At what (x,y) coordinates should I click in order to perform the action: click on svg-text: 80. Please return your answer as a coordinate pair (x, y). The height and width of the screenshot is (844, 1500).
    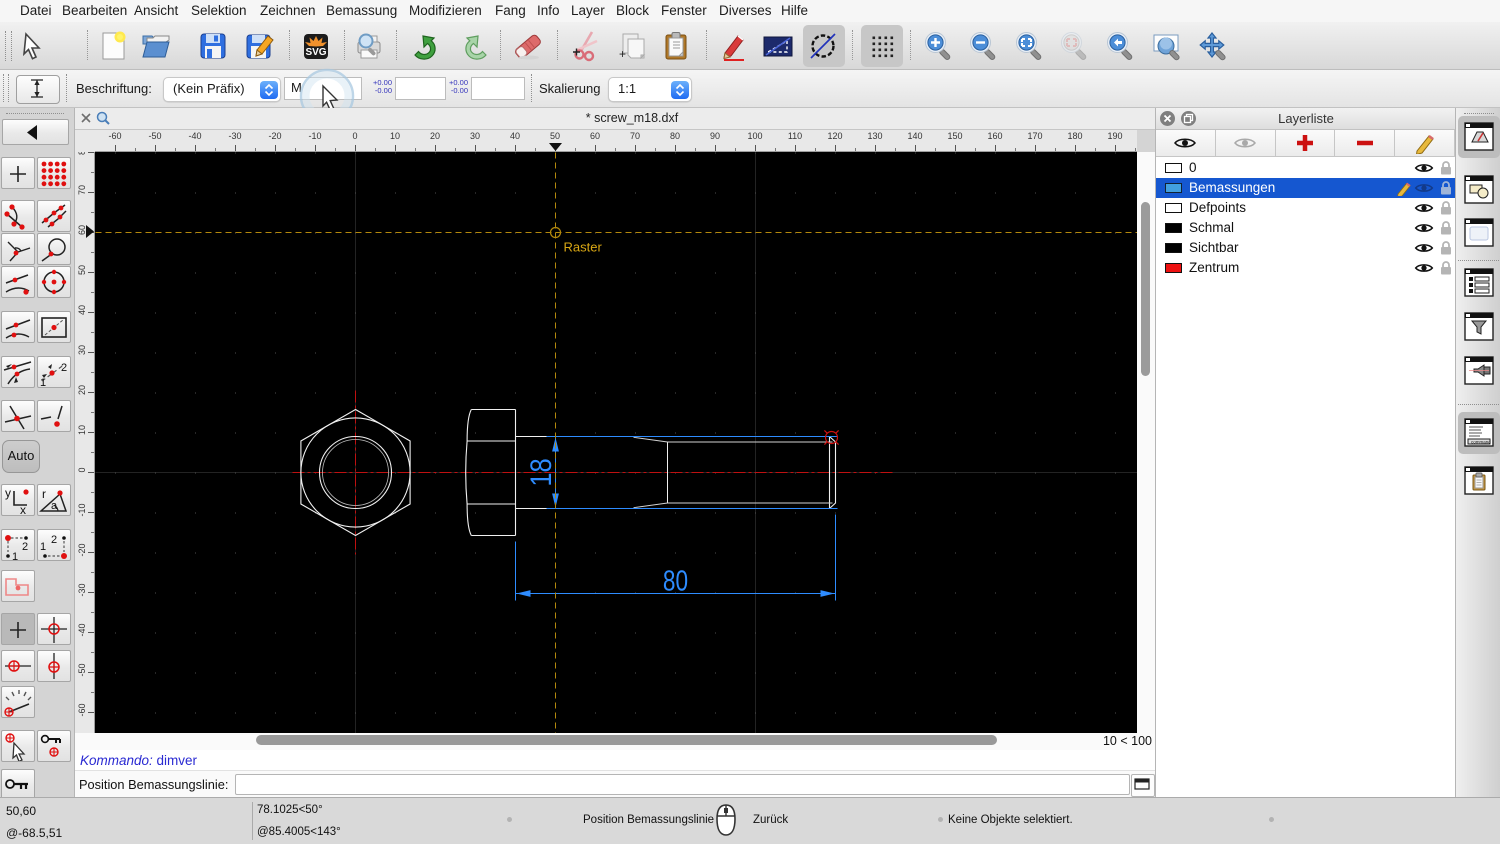
    Looking at the image, I should click on (675, 580).